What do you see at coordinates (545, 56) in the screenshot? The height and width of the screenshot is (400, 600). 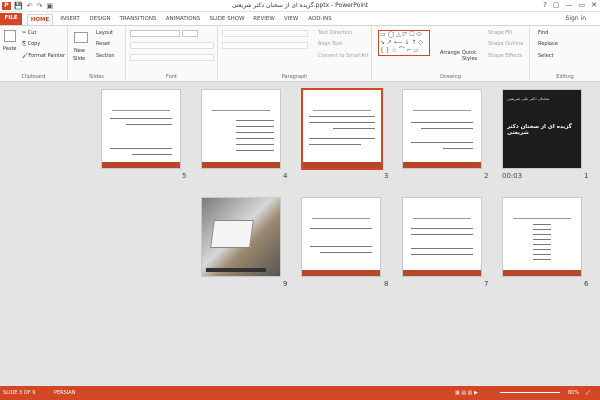 I see `select-button: Select` at bounding box center [545, 56].